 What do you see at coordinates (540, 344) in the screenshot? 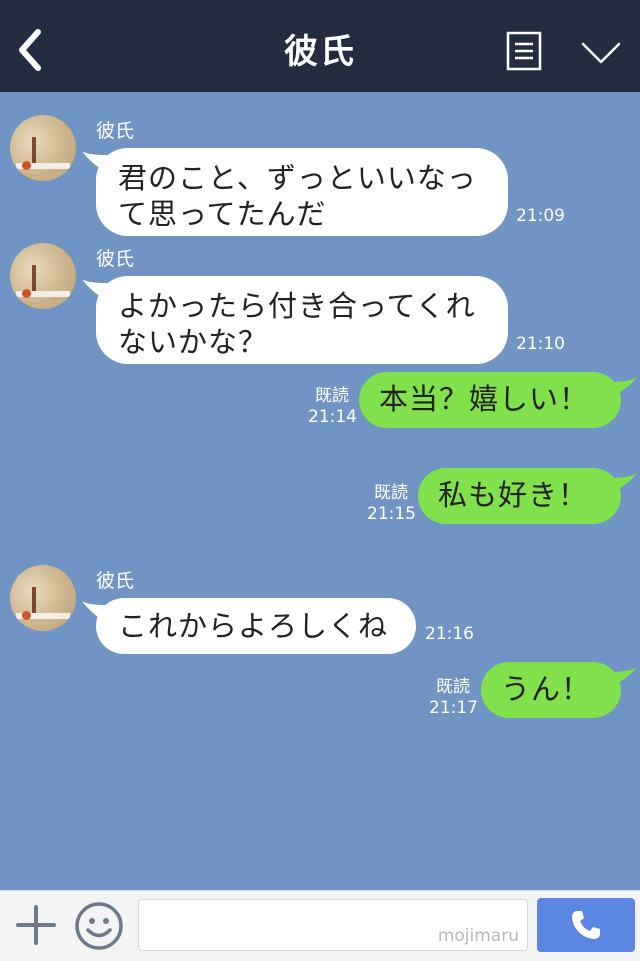
I see `message-time: 21:10` at bounding box center [540, 344].